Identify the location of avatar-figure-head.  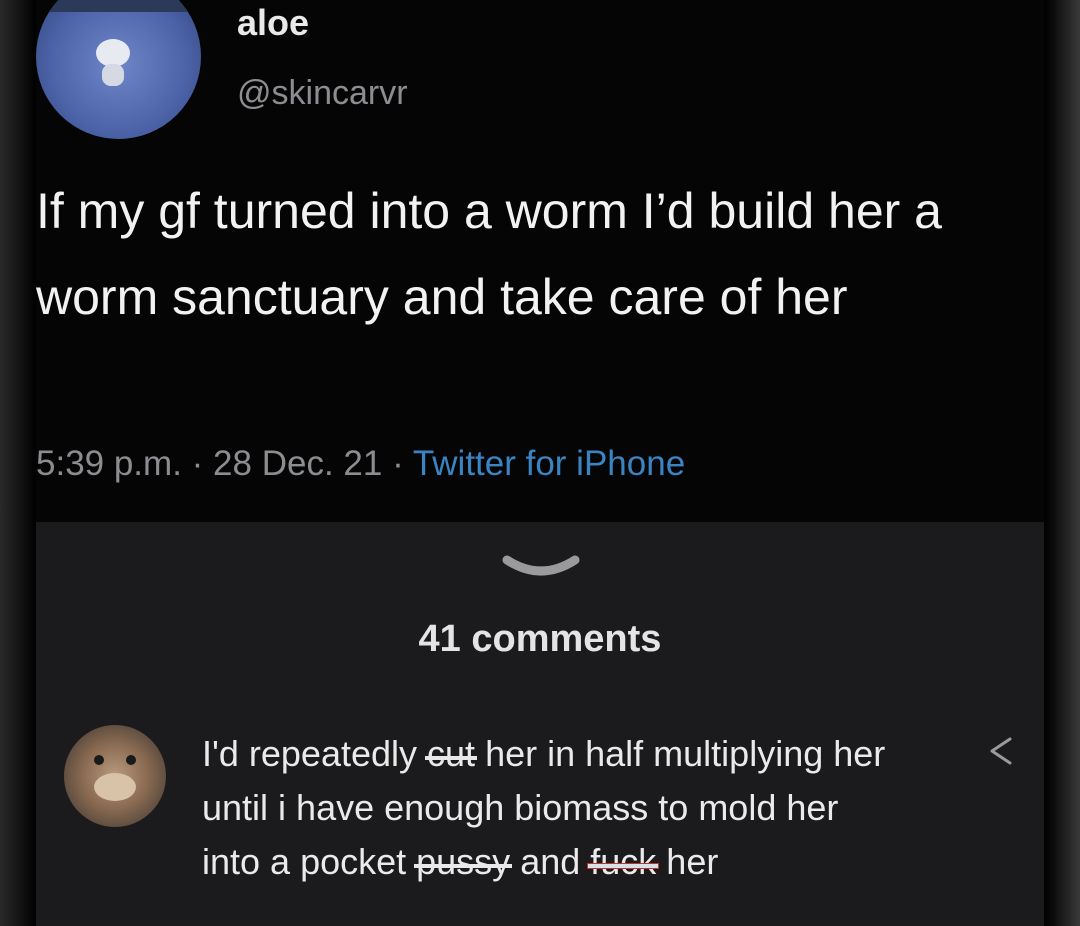
(113, 53).